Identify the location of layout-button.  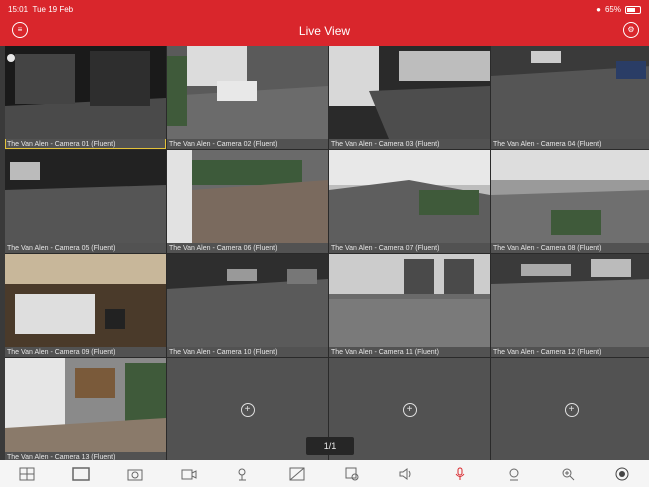
(27, 474).